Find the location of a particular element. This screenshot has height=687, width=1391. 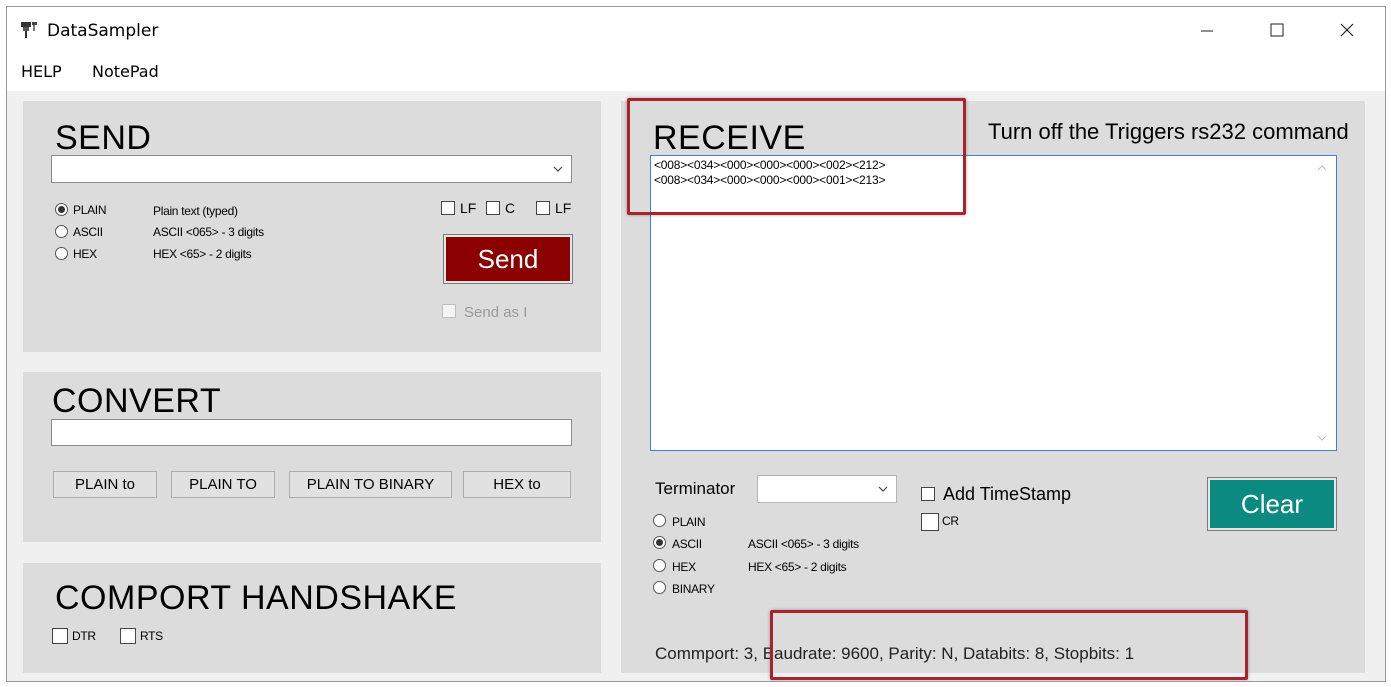

handshake-panel: COMPORT HANDSHAKE DTR RTS is located at coordinates (312, 618).